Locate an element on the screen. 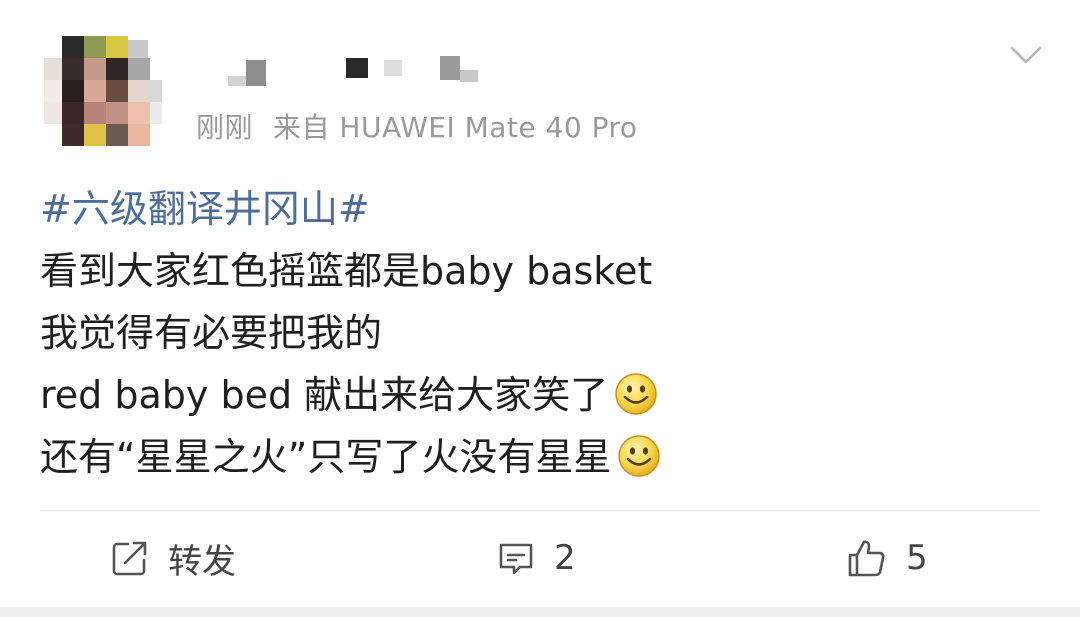  action-bar: 转发 2 5 is located at coordinates (540, 558).